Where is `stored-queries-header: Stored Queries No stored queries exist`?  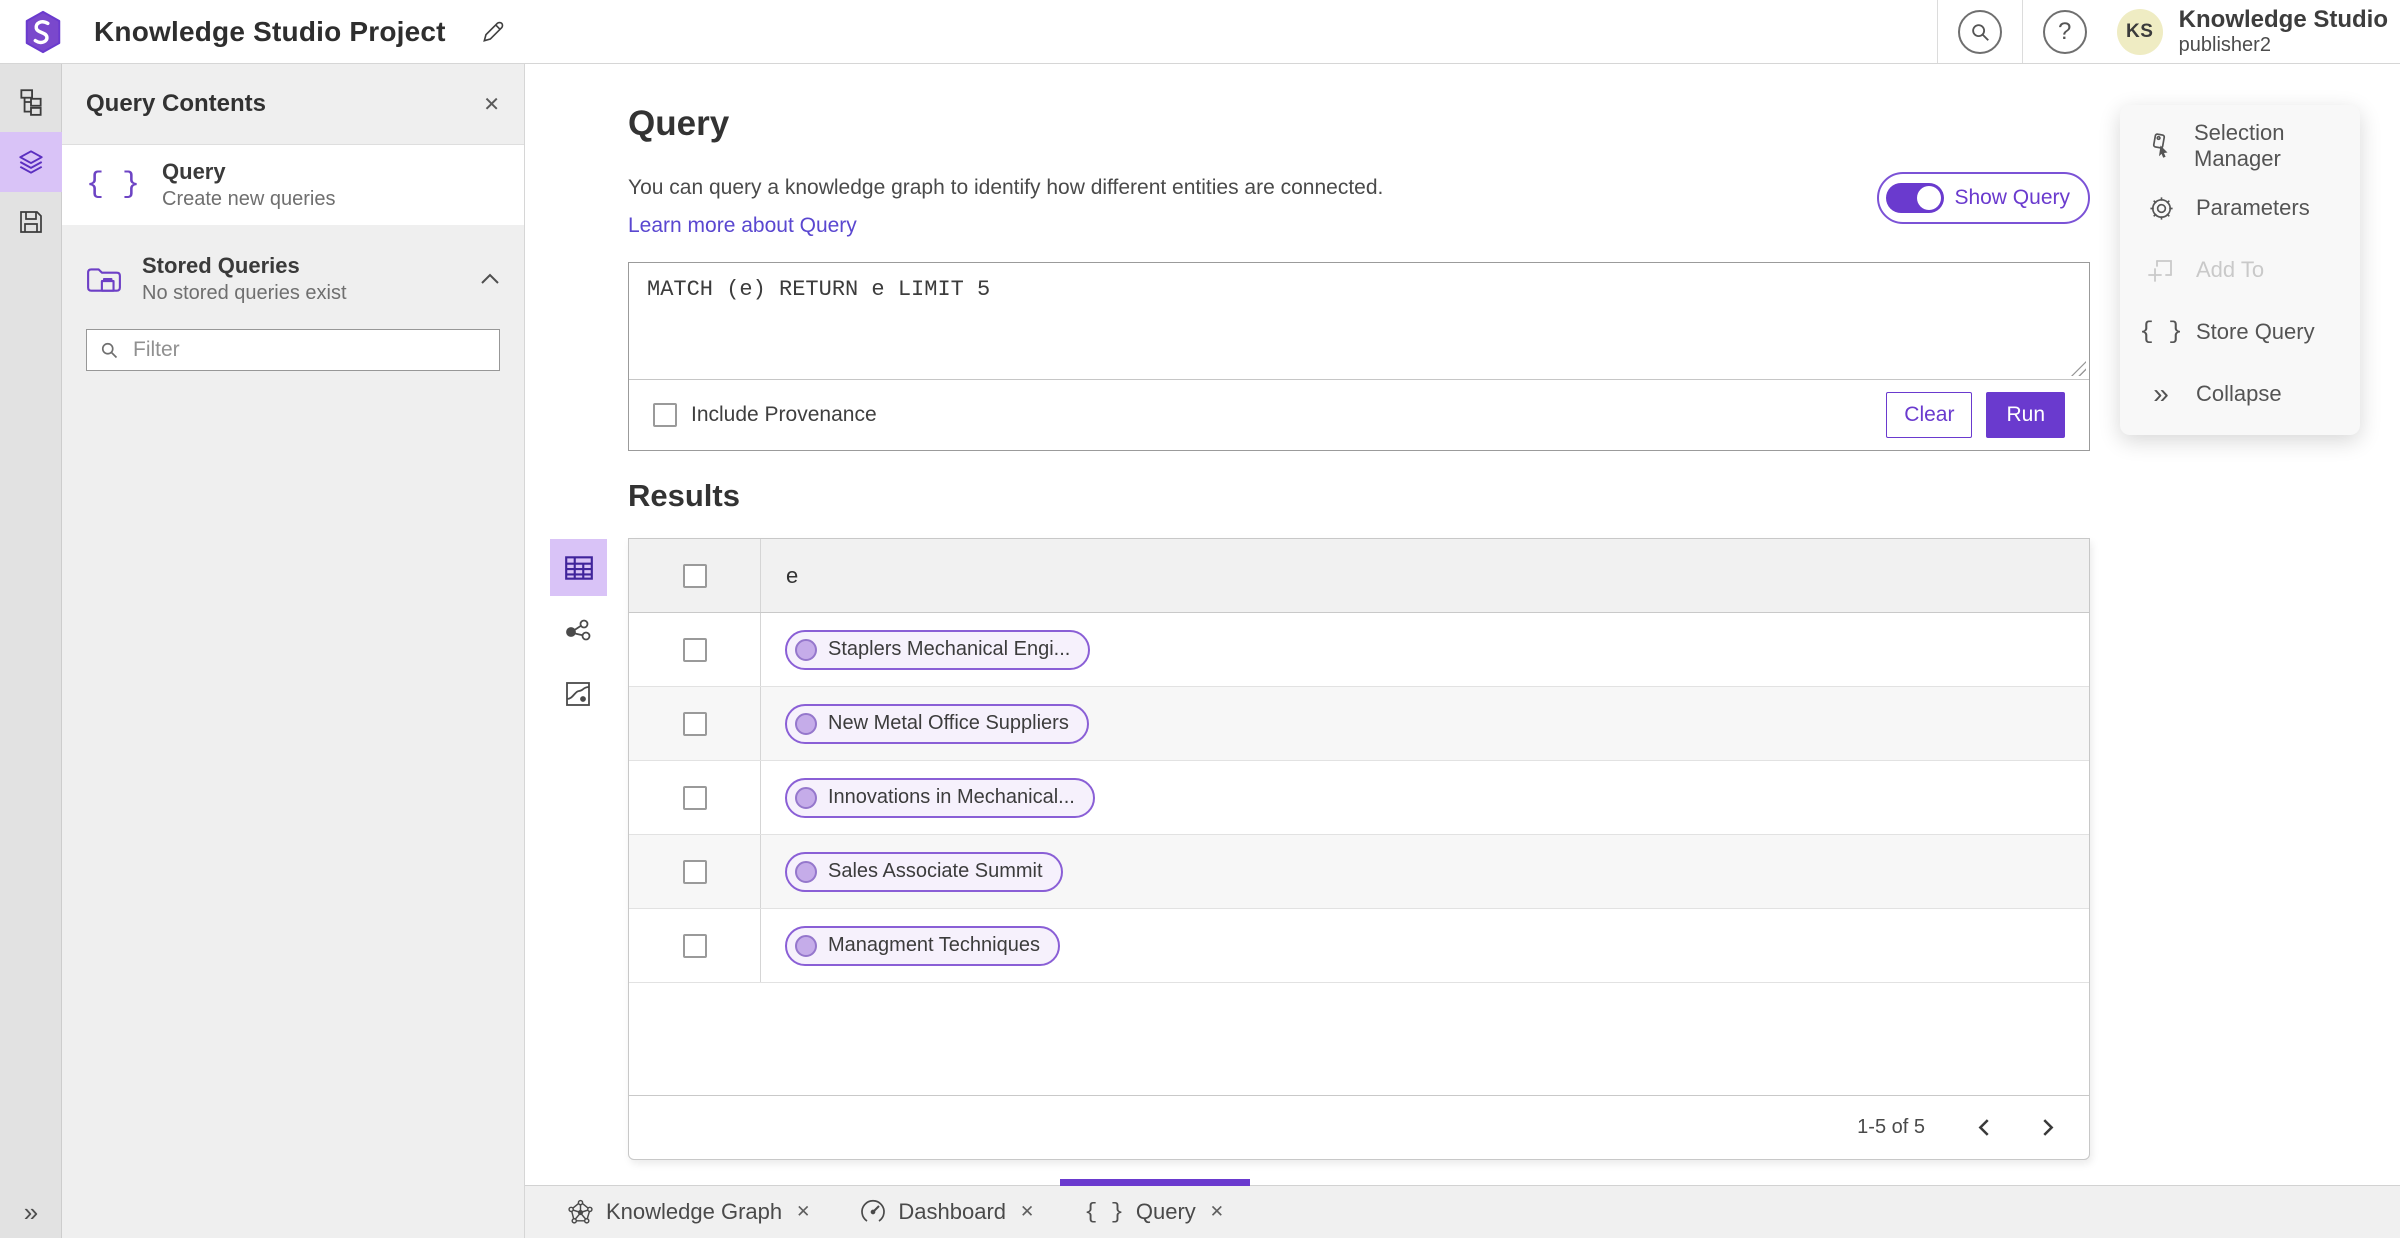
stored-queries-header: Stored Queries No stored queries exist is located at coordinates (293, 279).